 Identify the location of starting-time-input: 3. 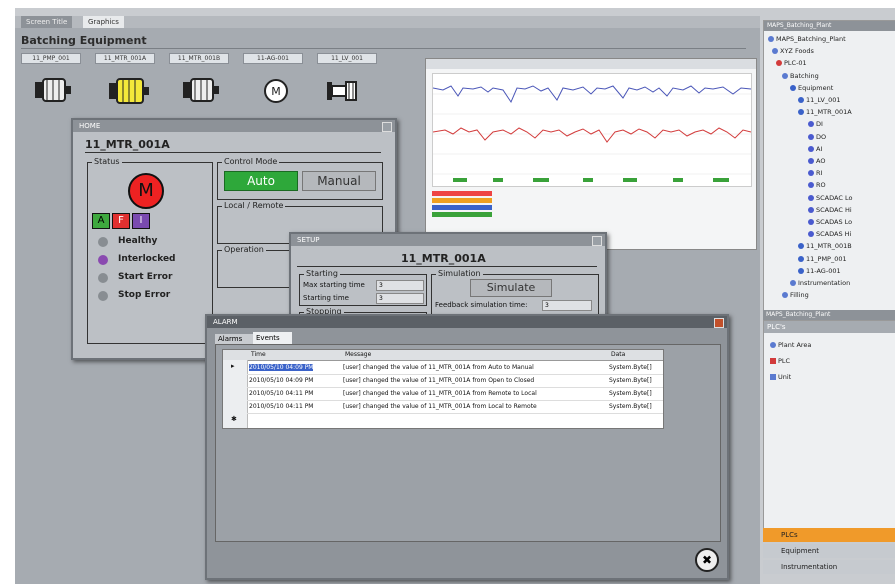
(400, 298).